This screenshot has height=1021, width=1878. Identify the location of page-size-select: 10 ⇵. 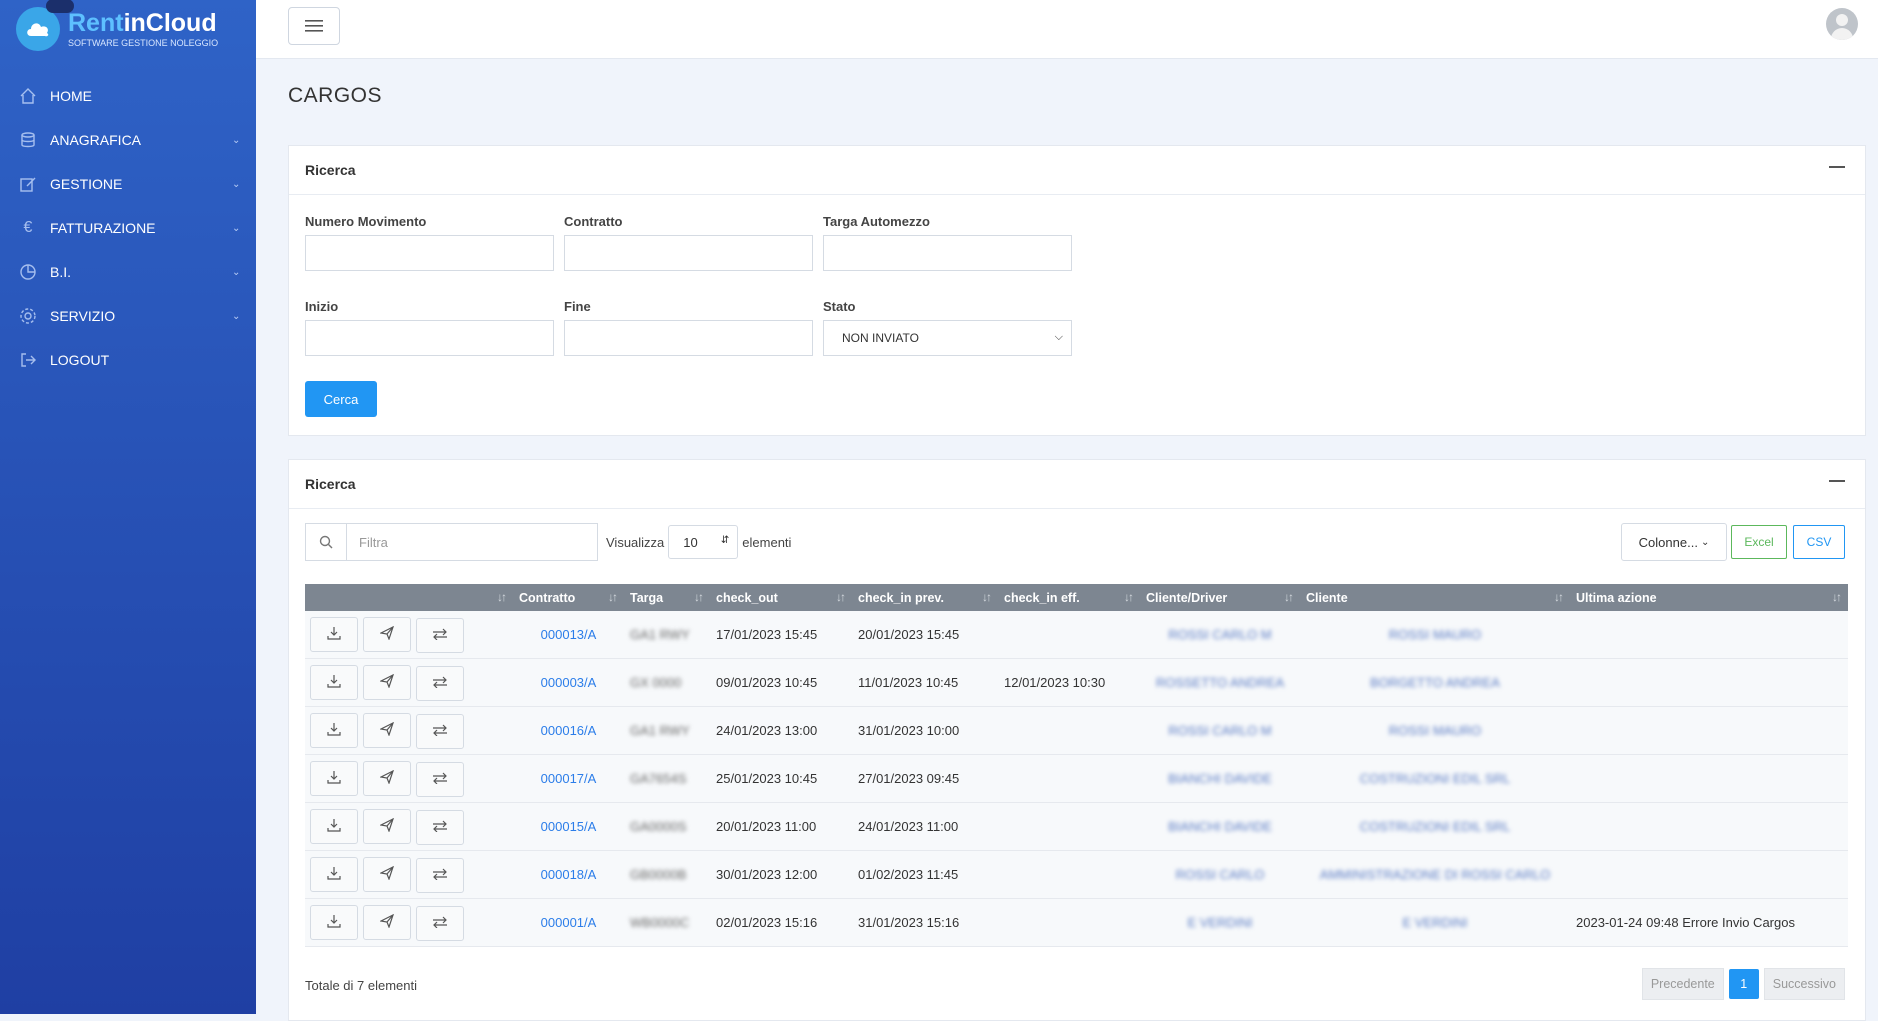
(703, 542).